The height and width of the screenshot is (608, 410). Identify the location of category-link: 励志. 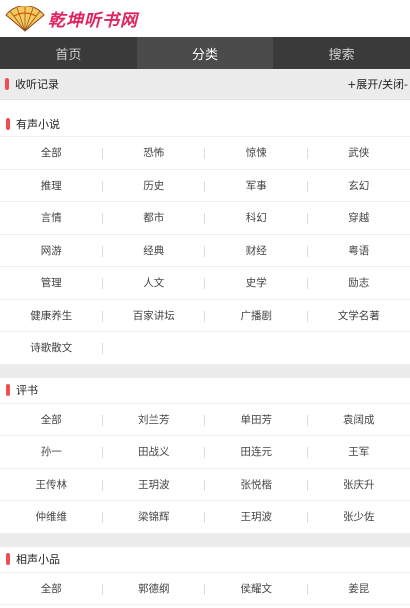
(358, 283).